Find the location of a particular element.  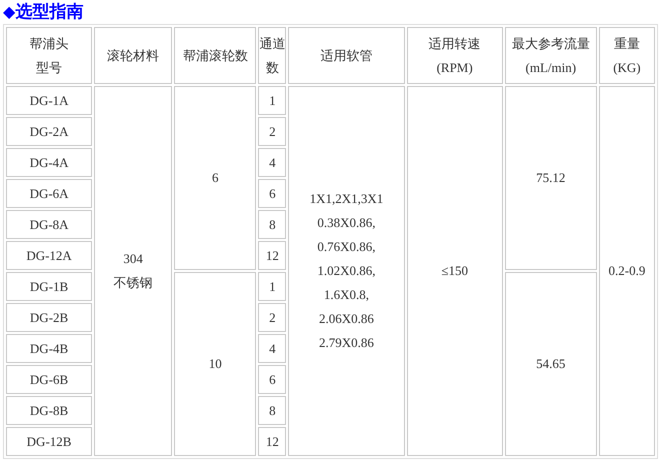

table-cell: 0.2-0.9 is located at coordinates (626, 271).